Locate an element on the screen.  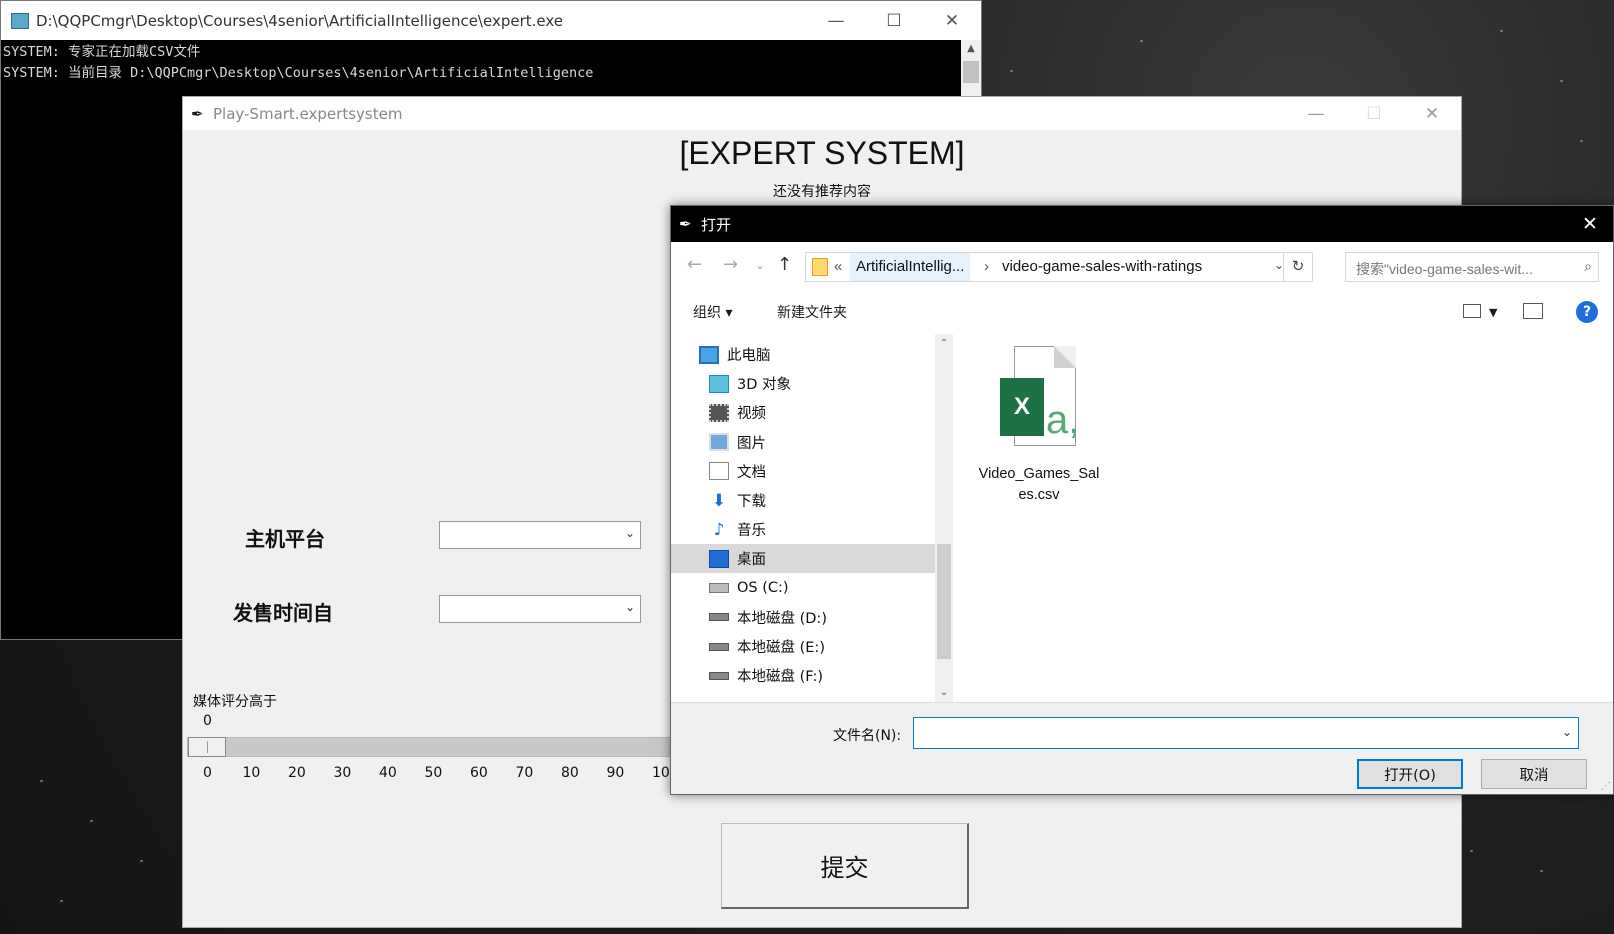
open-button: 打开(O) is located at coordinates (1410, 774).